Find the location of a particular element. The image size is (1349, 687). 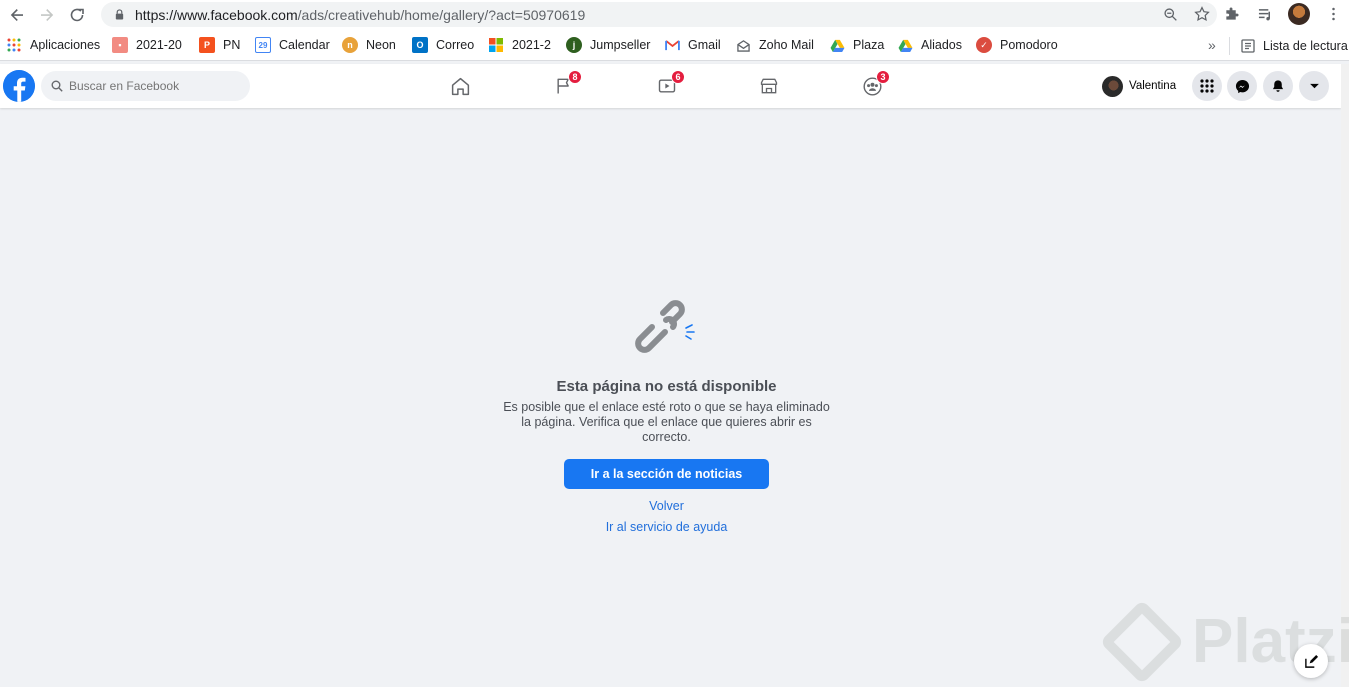

bookmark-aliados: Aliados is located at coordinates (929, 45).